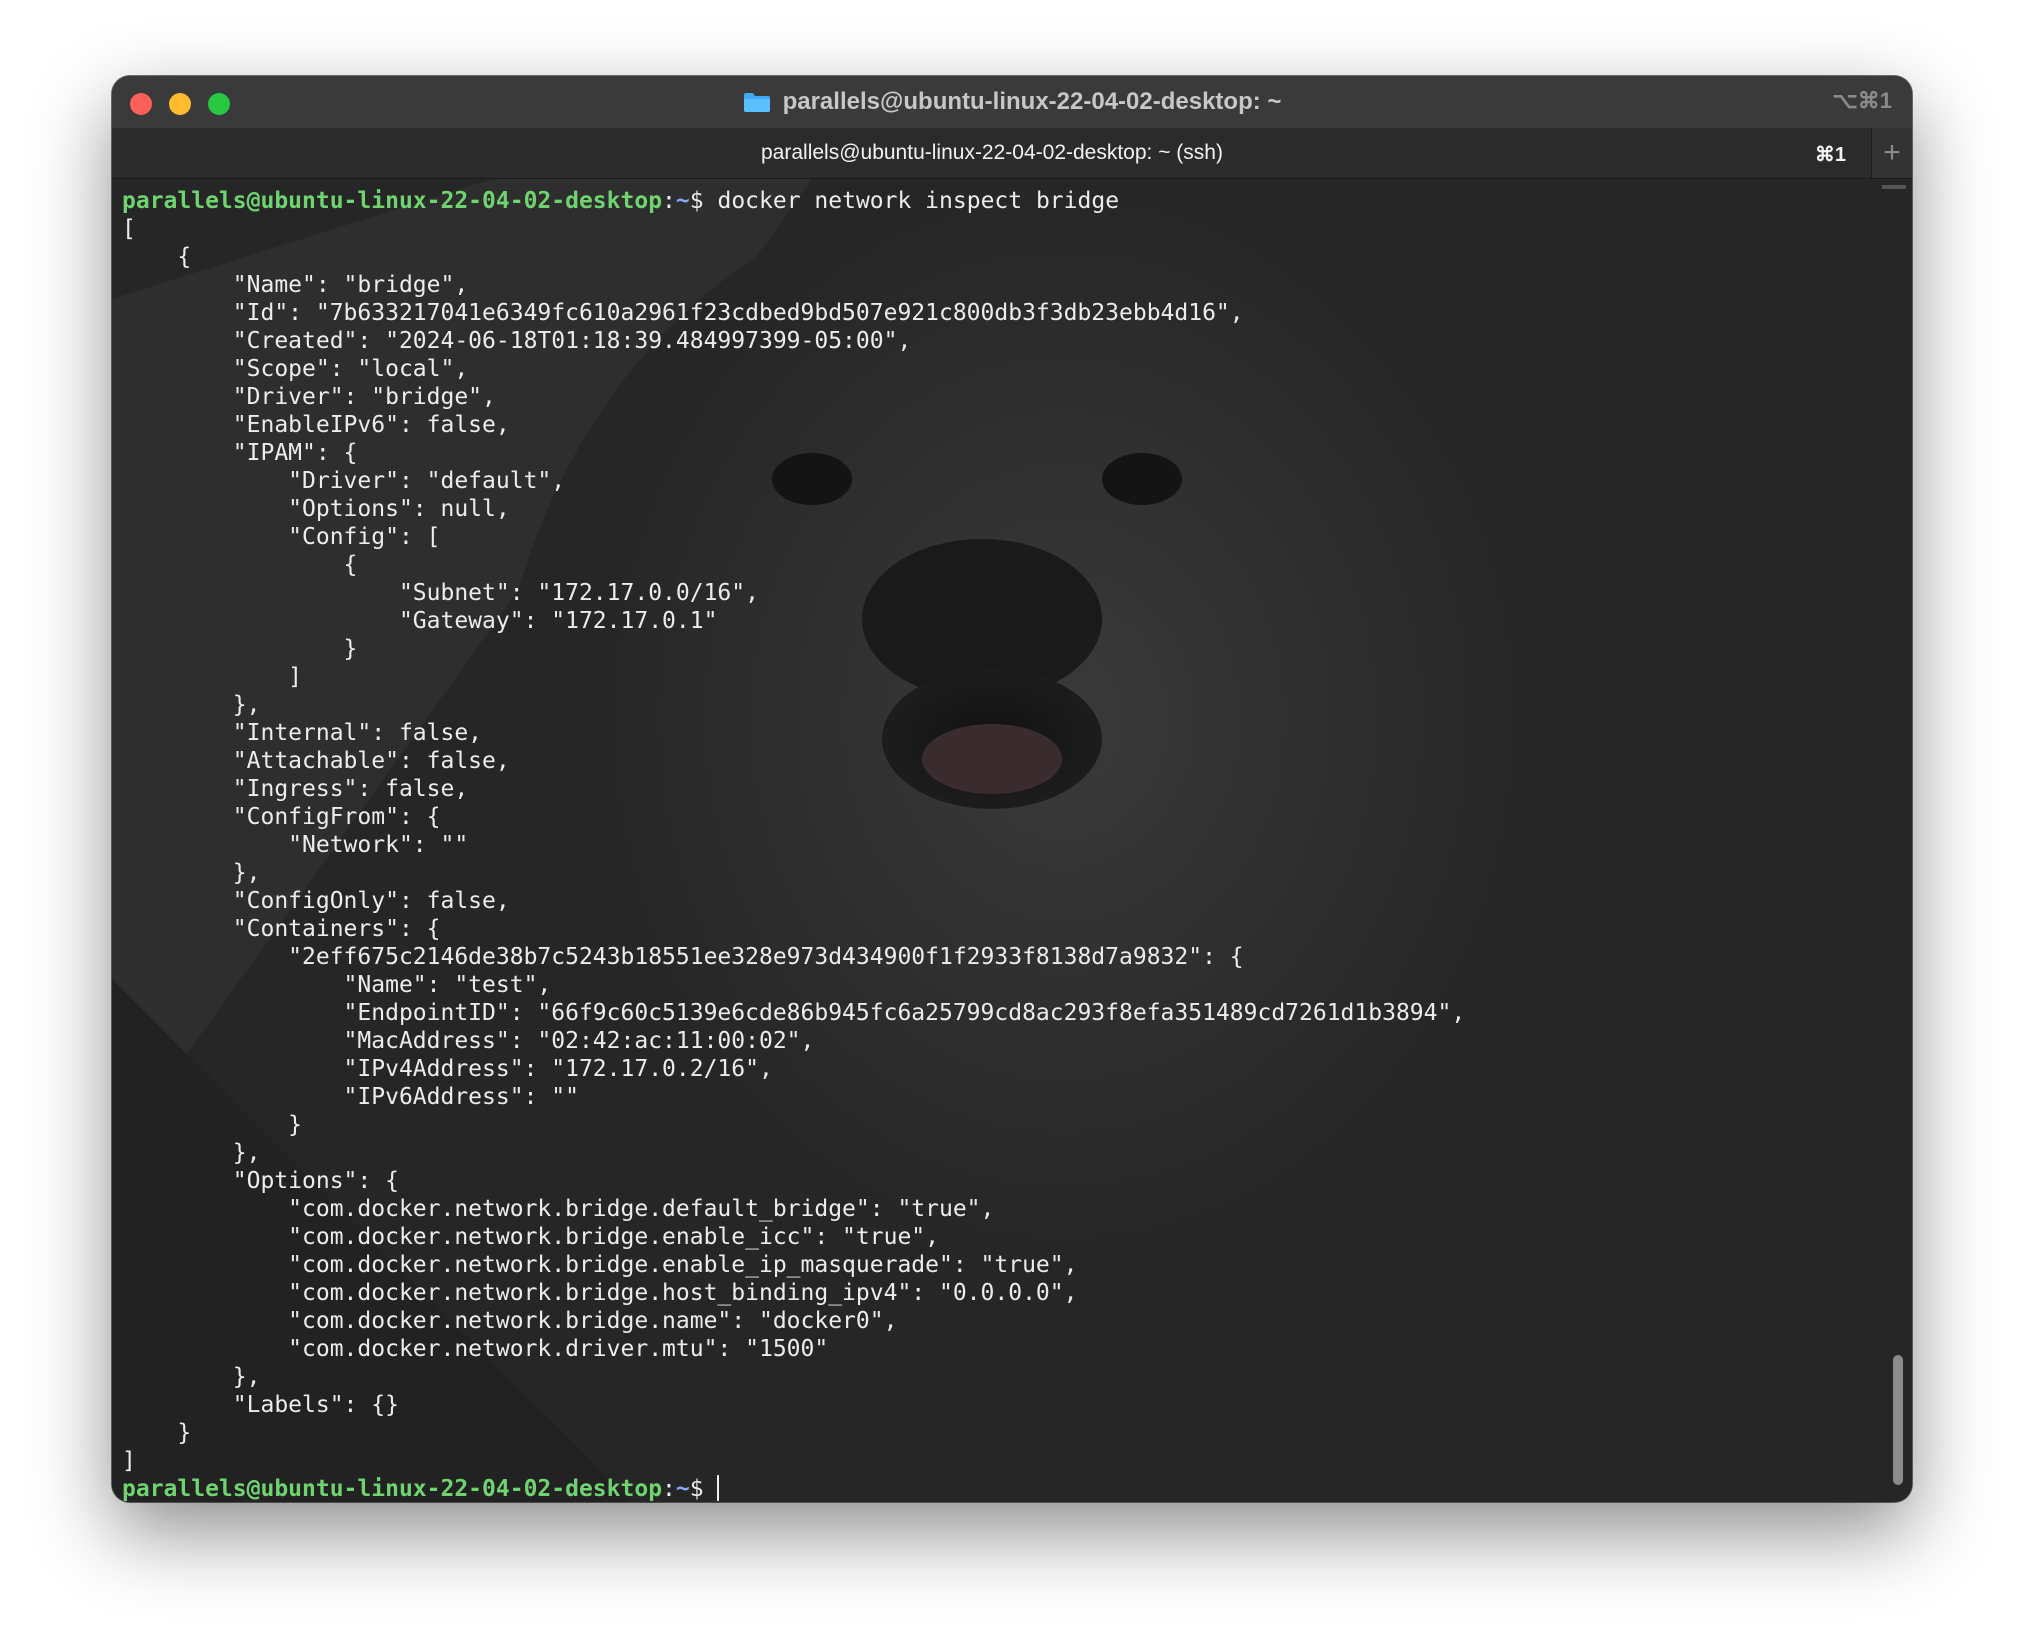 This screenshot has width=2024, height=1652. I want to click on vertical-scrollbar, so click(1894, 835).